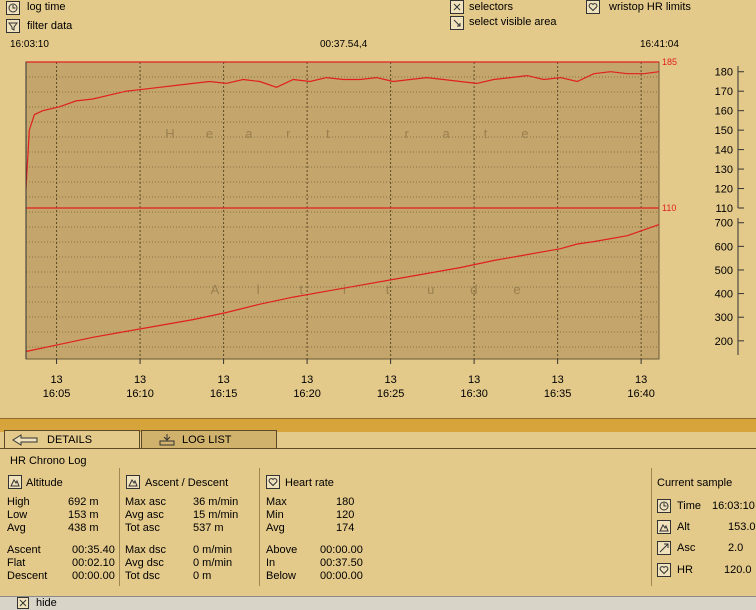 The width and height of the screenshot is (756, 610). I want to click on hr-avg-label: Avg, so click(275, 528).